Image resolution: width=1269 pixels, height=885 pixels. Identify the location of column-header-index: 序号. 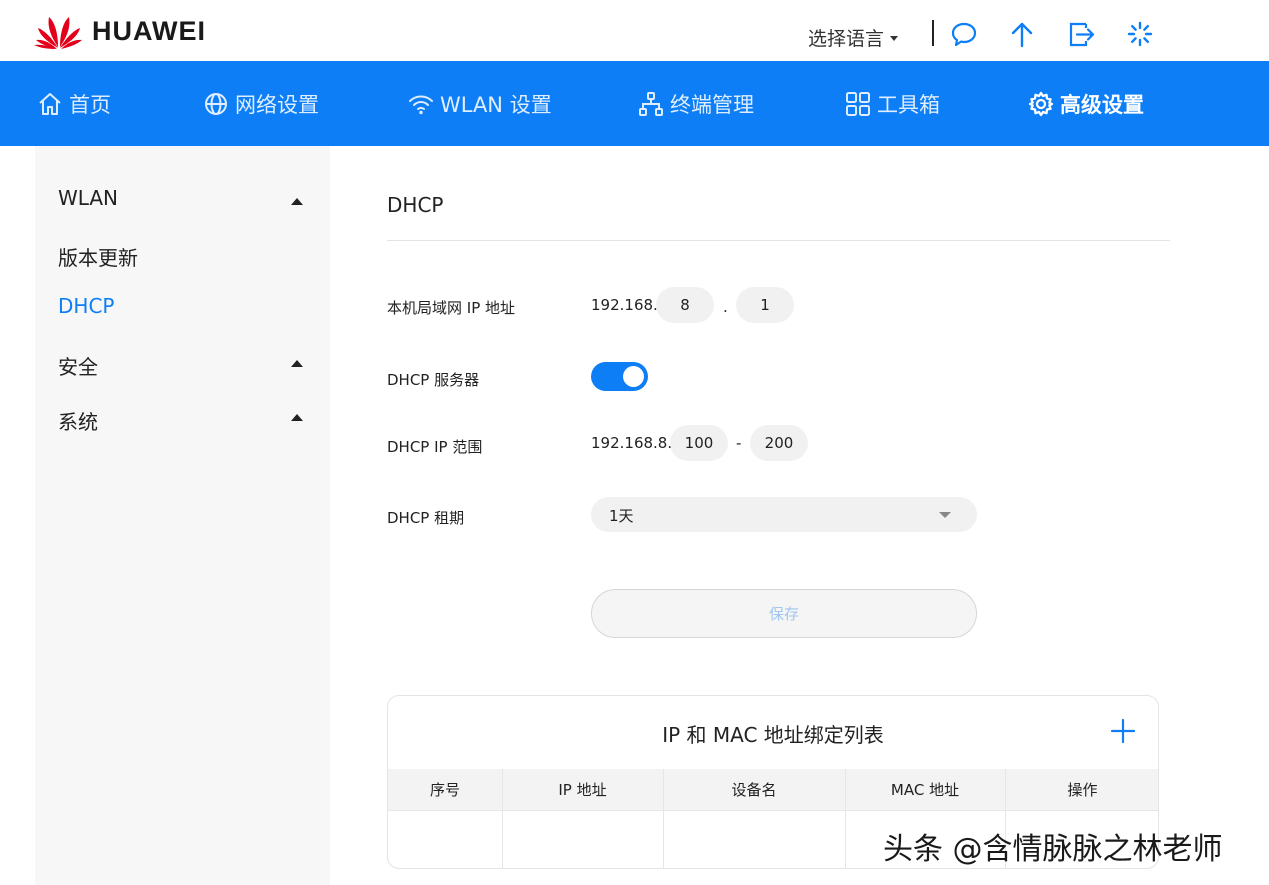
(444, 790).